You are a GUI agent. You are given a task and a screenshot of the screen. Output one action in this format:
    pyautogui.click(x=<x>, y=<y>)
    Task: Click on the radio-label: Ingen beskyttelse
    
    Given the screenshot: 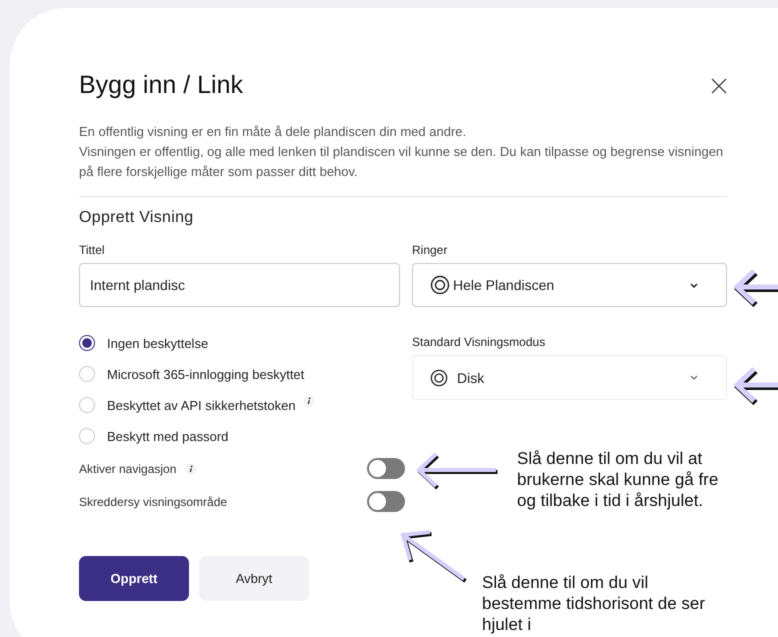 What is the action you would take?
    pyautogui.click(x=157, y=343)
    